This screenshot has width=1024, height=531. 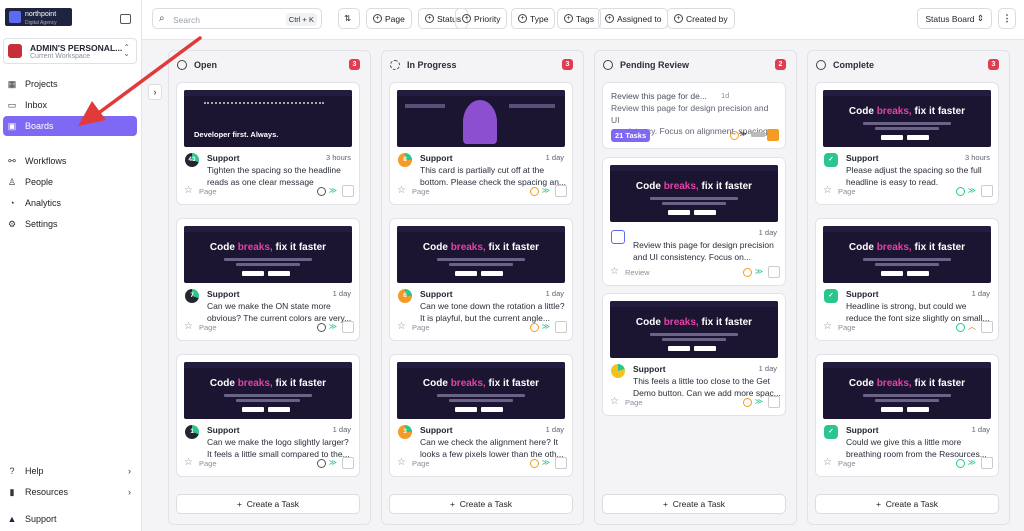 I want to click on filter-type: + Type, so click(x=533, y=18).